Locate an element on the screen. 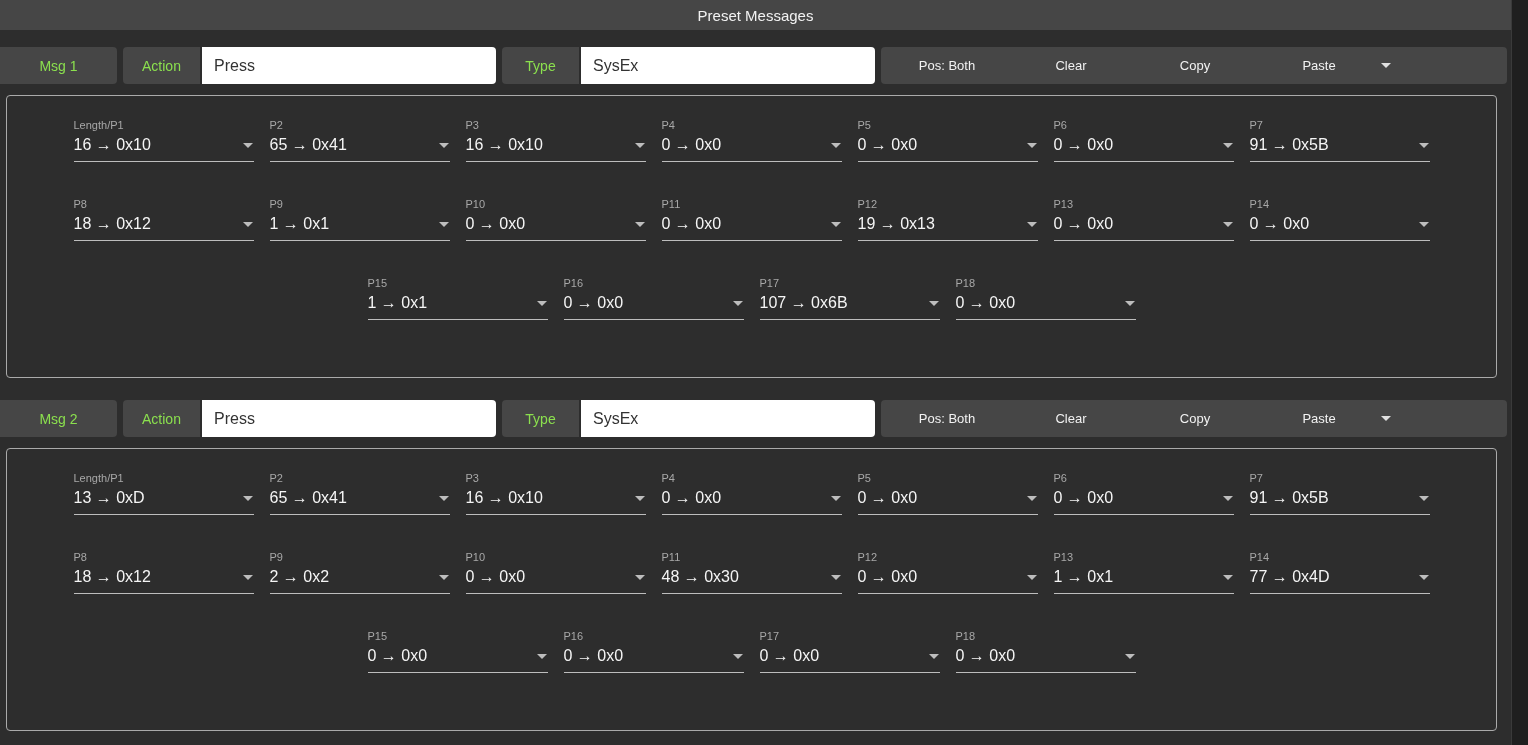 The height and width of the screenshot is (745, 1528). parameter-select: 19 → 0x13 is located at coordinates (947, 227).